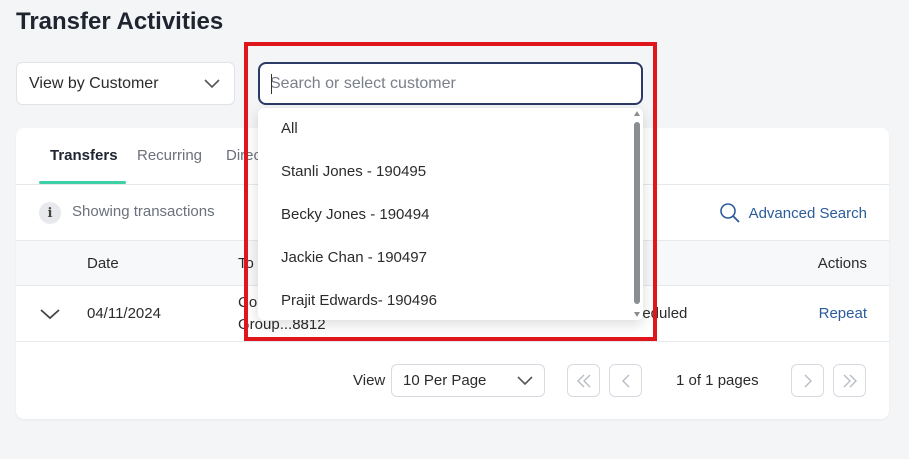 The image size is (909, 459). I want to click on double-chevron-left-icon, so click(583, 380).